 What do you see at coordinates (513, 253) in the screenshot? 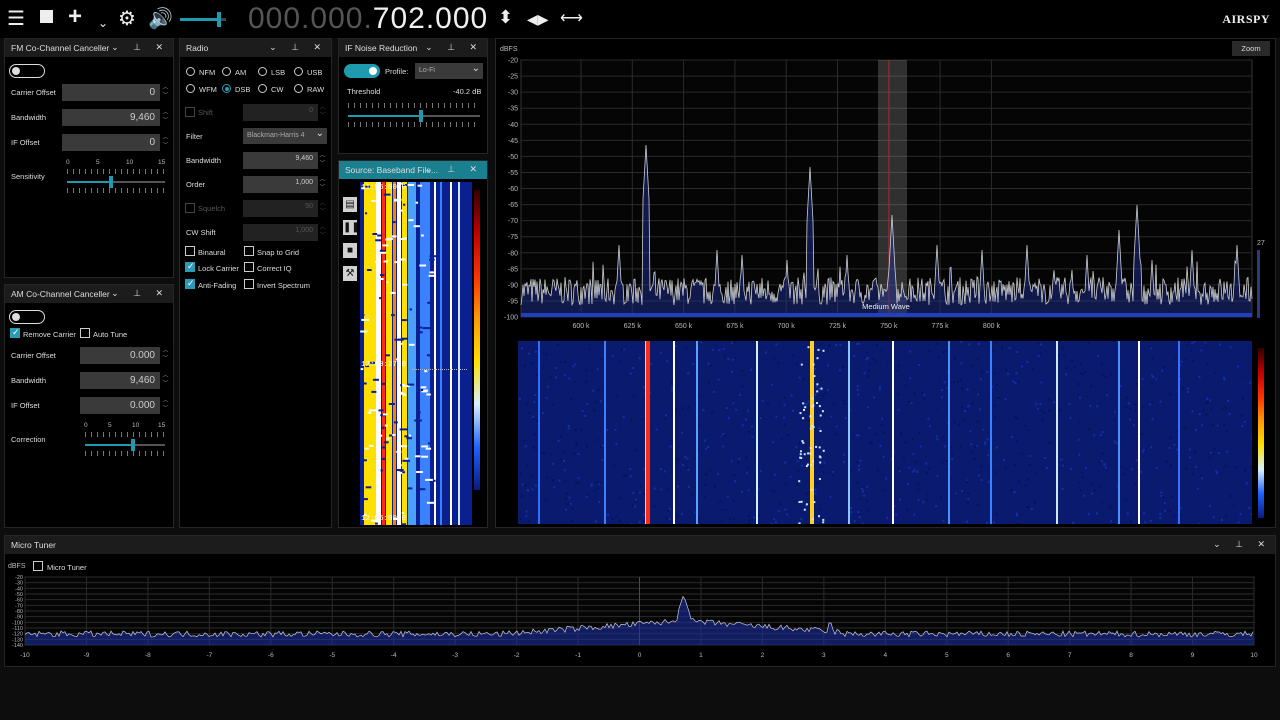
I see `y-tick-label: -80` at bounding box center [513, 253].